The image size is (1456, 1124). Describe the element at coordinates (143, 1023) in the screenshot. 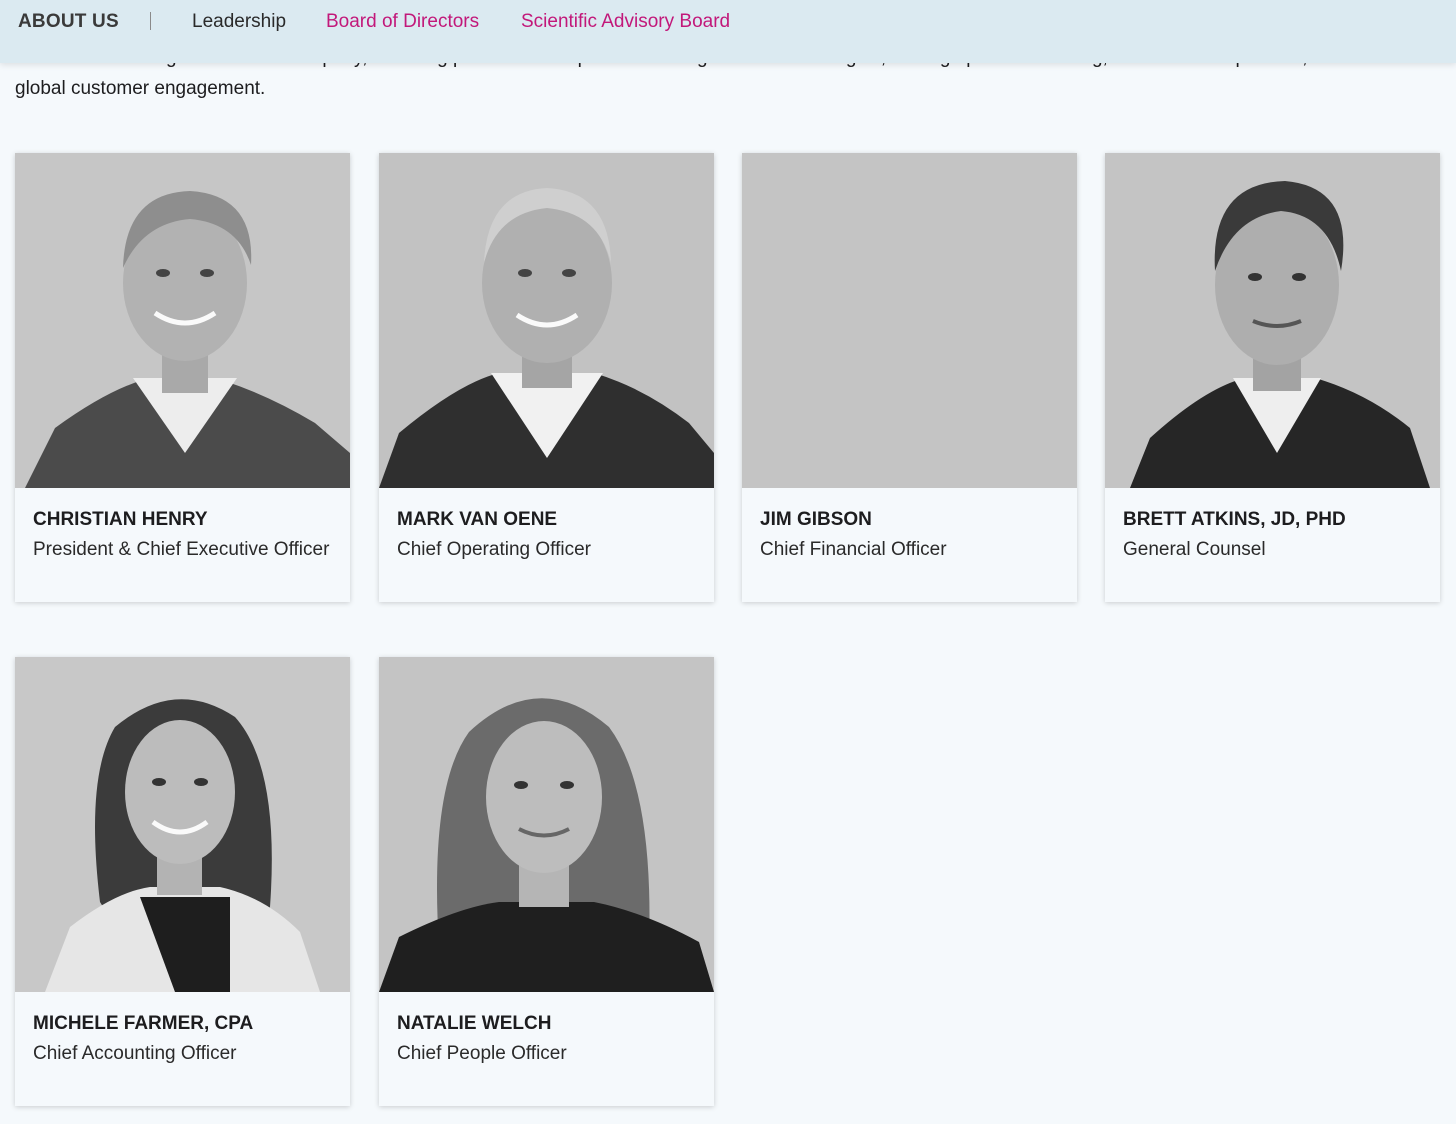

I see `person-name: MICHELE FARMER, CPA` at that location.